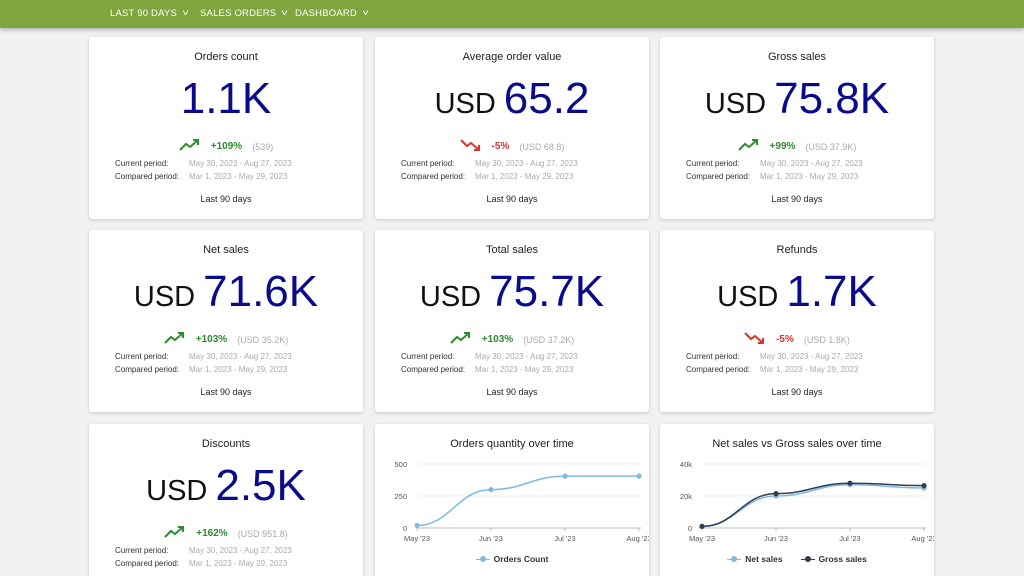  I want to click on kpi-trend: +99% (USD 37.9K), so click(797, 146).